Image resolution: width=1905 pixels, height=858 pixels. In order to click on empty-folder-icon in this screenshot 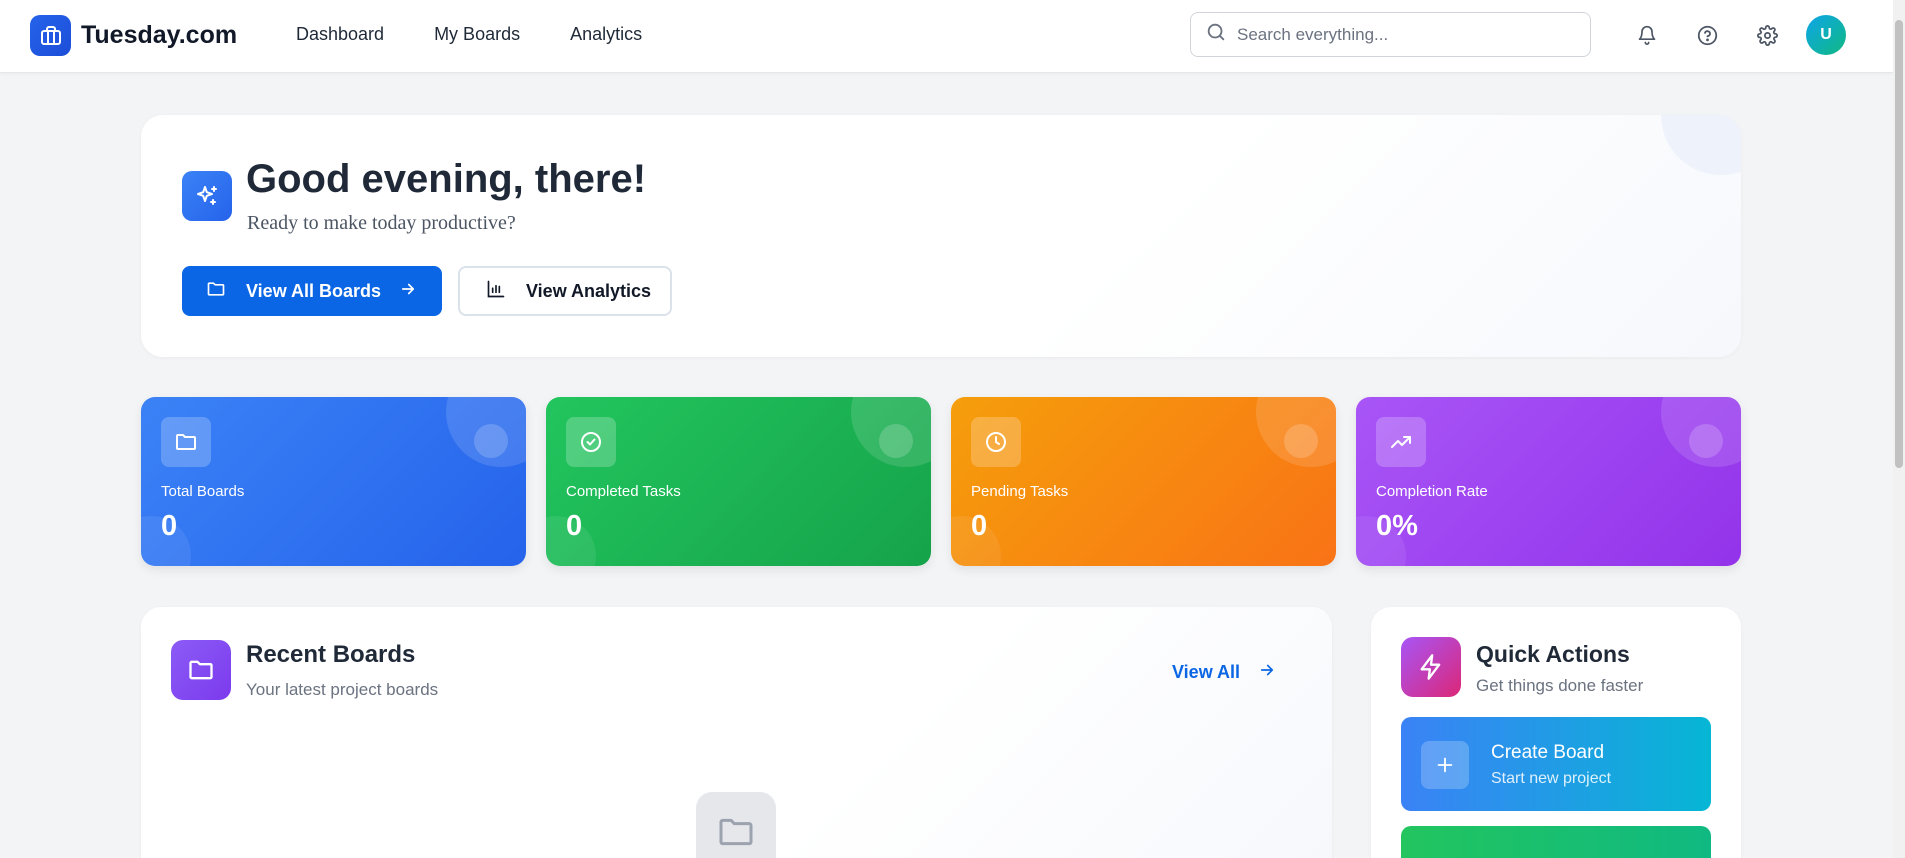, I will do `click(736, 825)`.